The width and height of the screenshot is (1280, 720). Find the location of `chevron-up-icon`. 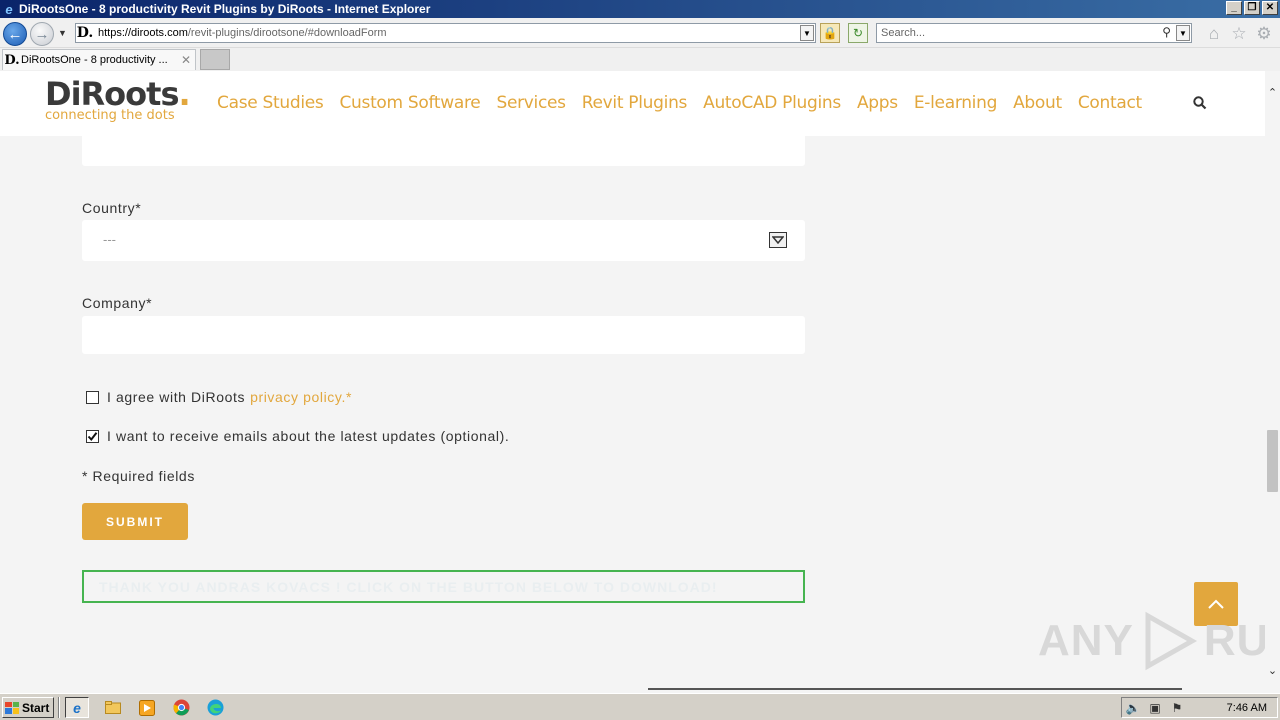

chevron-up-icon is located at coordinates (1216, 604).